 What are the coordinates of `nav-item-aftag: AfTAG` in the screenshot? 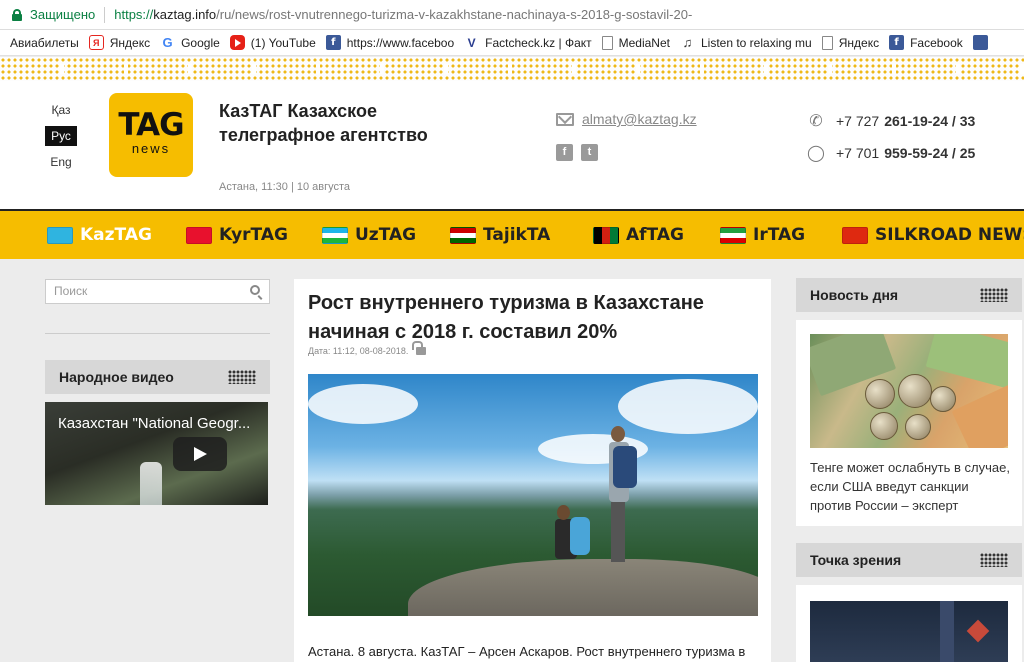 It's located at (638, 235).